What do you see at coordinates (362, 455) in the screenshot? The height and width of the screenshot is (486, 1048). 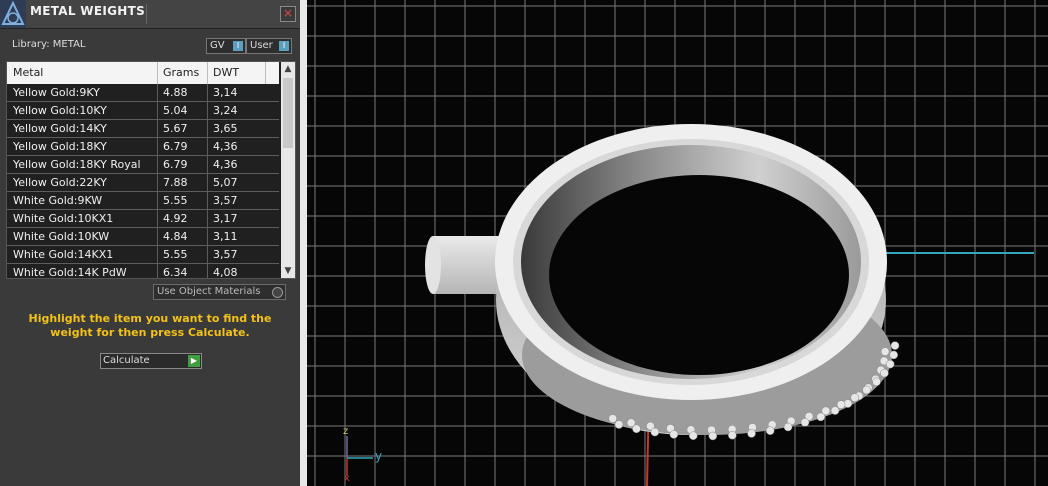 I see `axis-gizmo: z y x` at bounding box center [362, 455].